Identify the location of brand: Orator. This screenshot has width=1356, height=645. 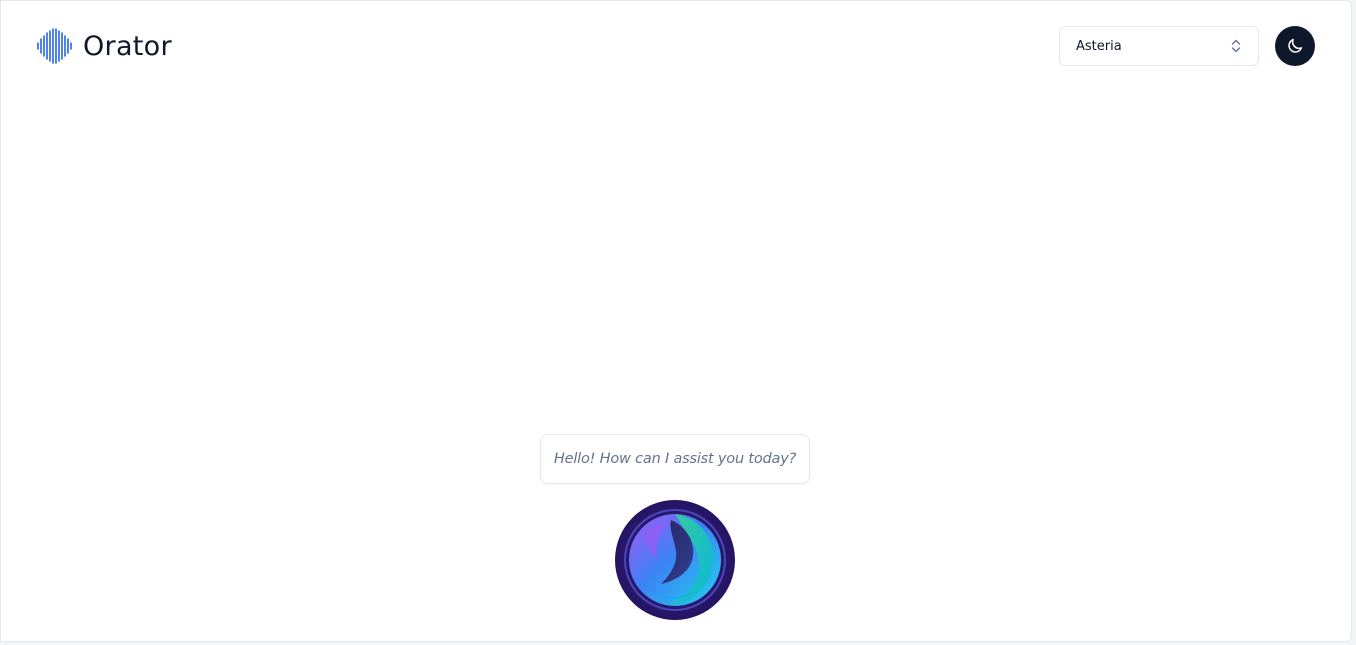
(104, 46).